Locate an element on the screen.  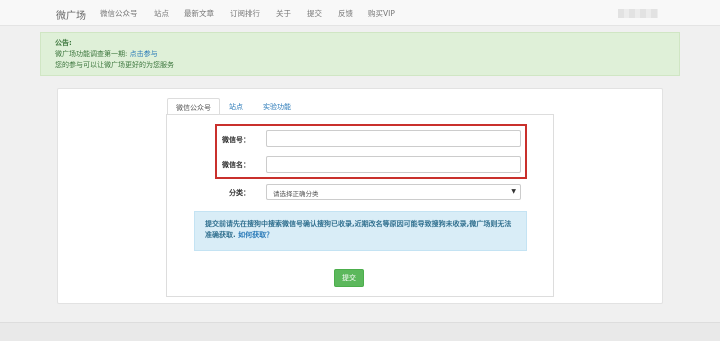
submit-button: 提交 is located at coordinates (349, 278).